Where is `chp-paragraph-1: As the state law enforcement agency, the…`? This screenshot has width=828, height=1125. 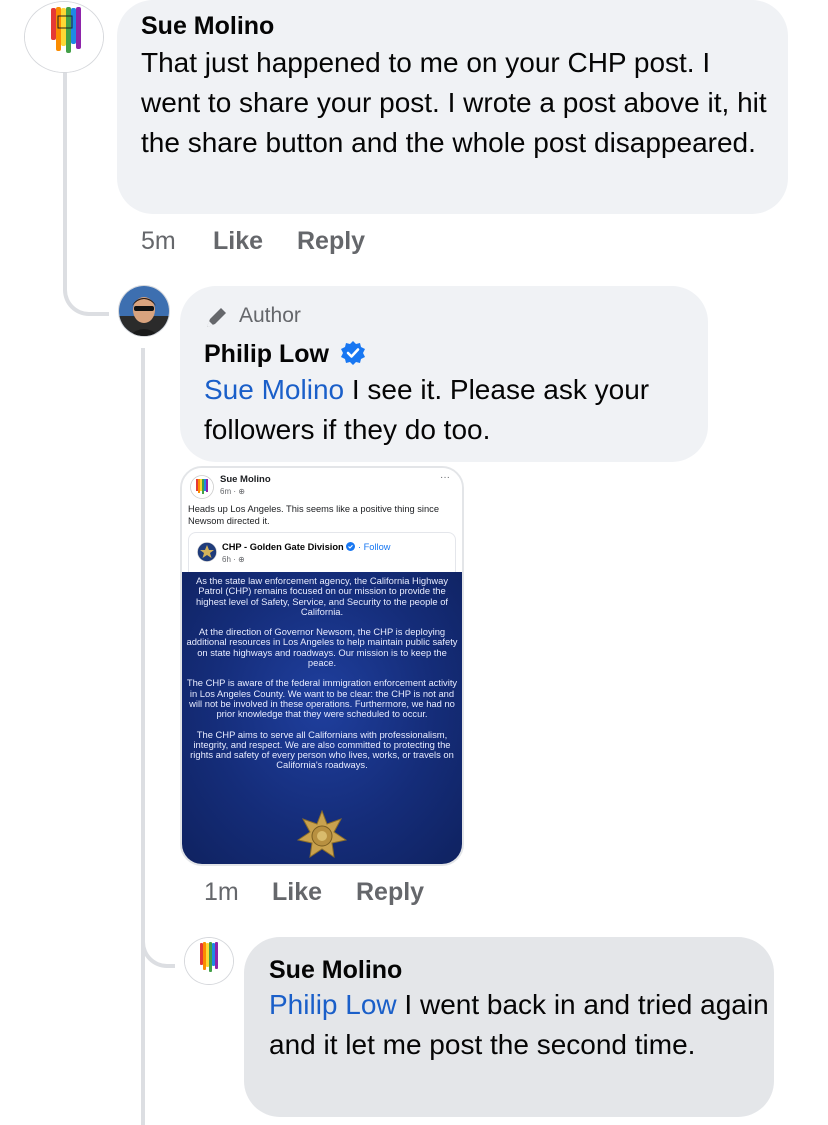
chp-paragraph-1: As the state law enforcement agency, the… is located at coordinates (322, 596).